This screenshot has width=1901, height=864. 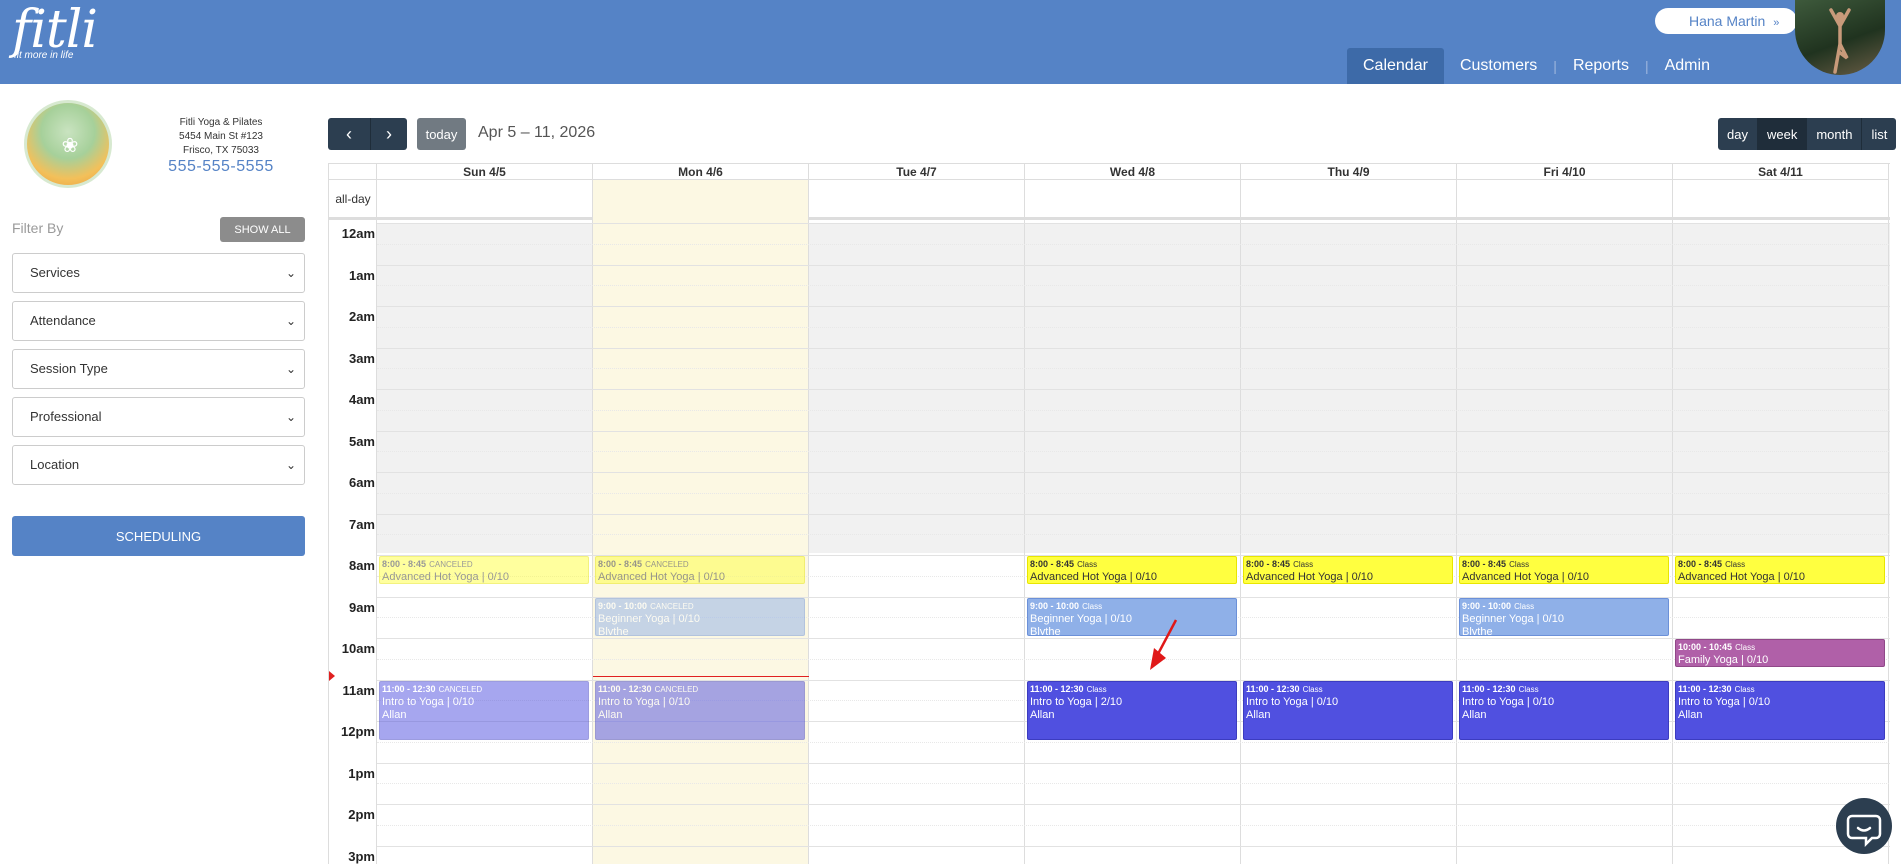 I want to click on nav-admin: Admin, so click(x=1687, y=66).